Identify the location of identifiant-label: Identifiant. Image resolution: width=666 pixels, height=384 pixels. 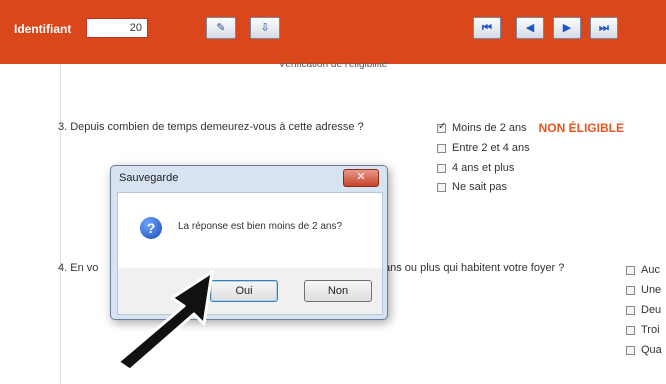
(43, 29).